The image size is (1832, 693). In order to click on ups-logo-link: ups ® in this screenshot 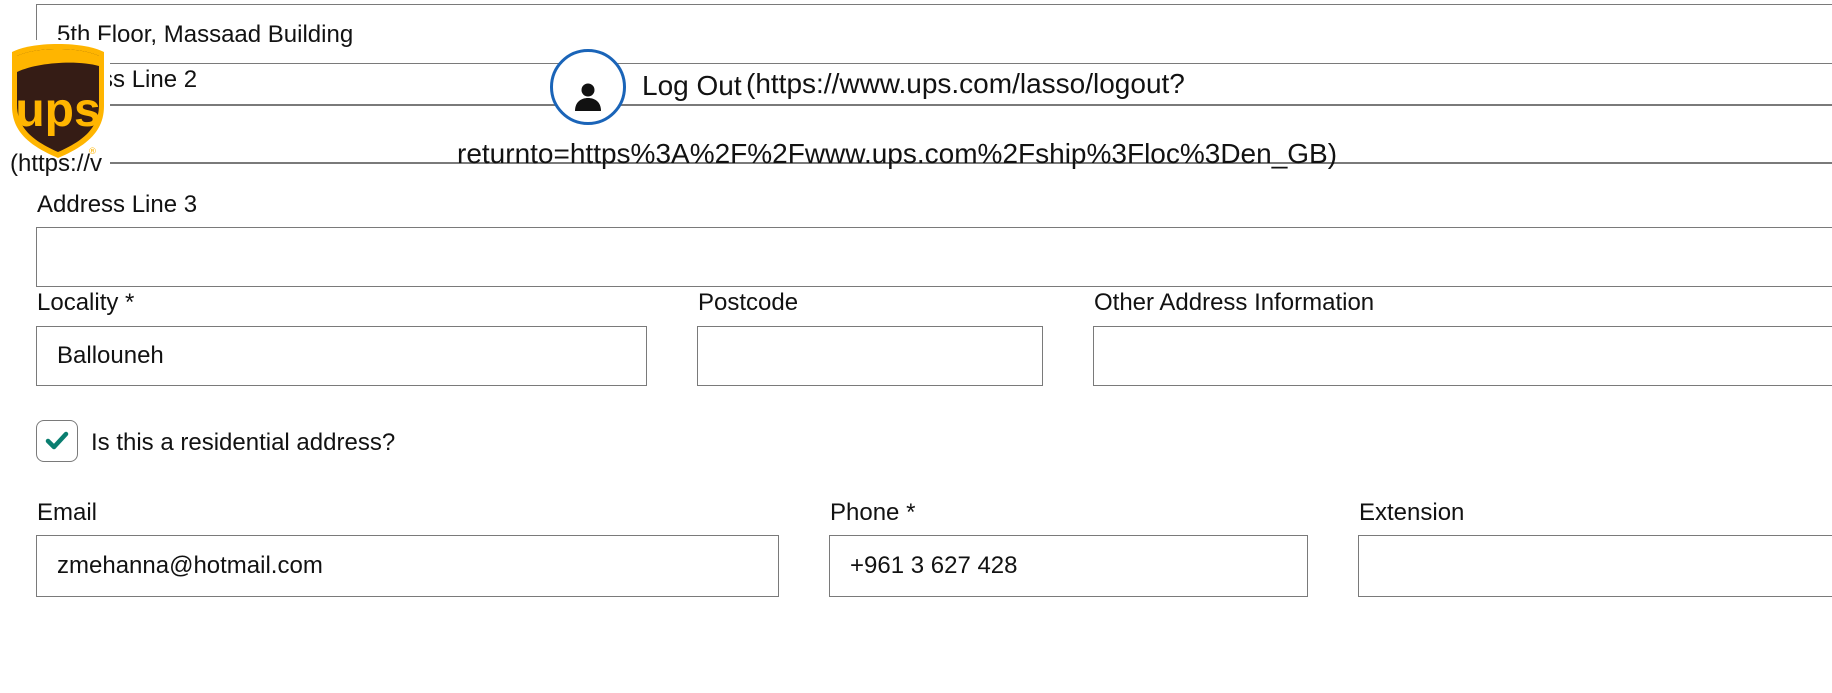, I will do `click(58, 101)`.